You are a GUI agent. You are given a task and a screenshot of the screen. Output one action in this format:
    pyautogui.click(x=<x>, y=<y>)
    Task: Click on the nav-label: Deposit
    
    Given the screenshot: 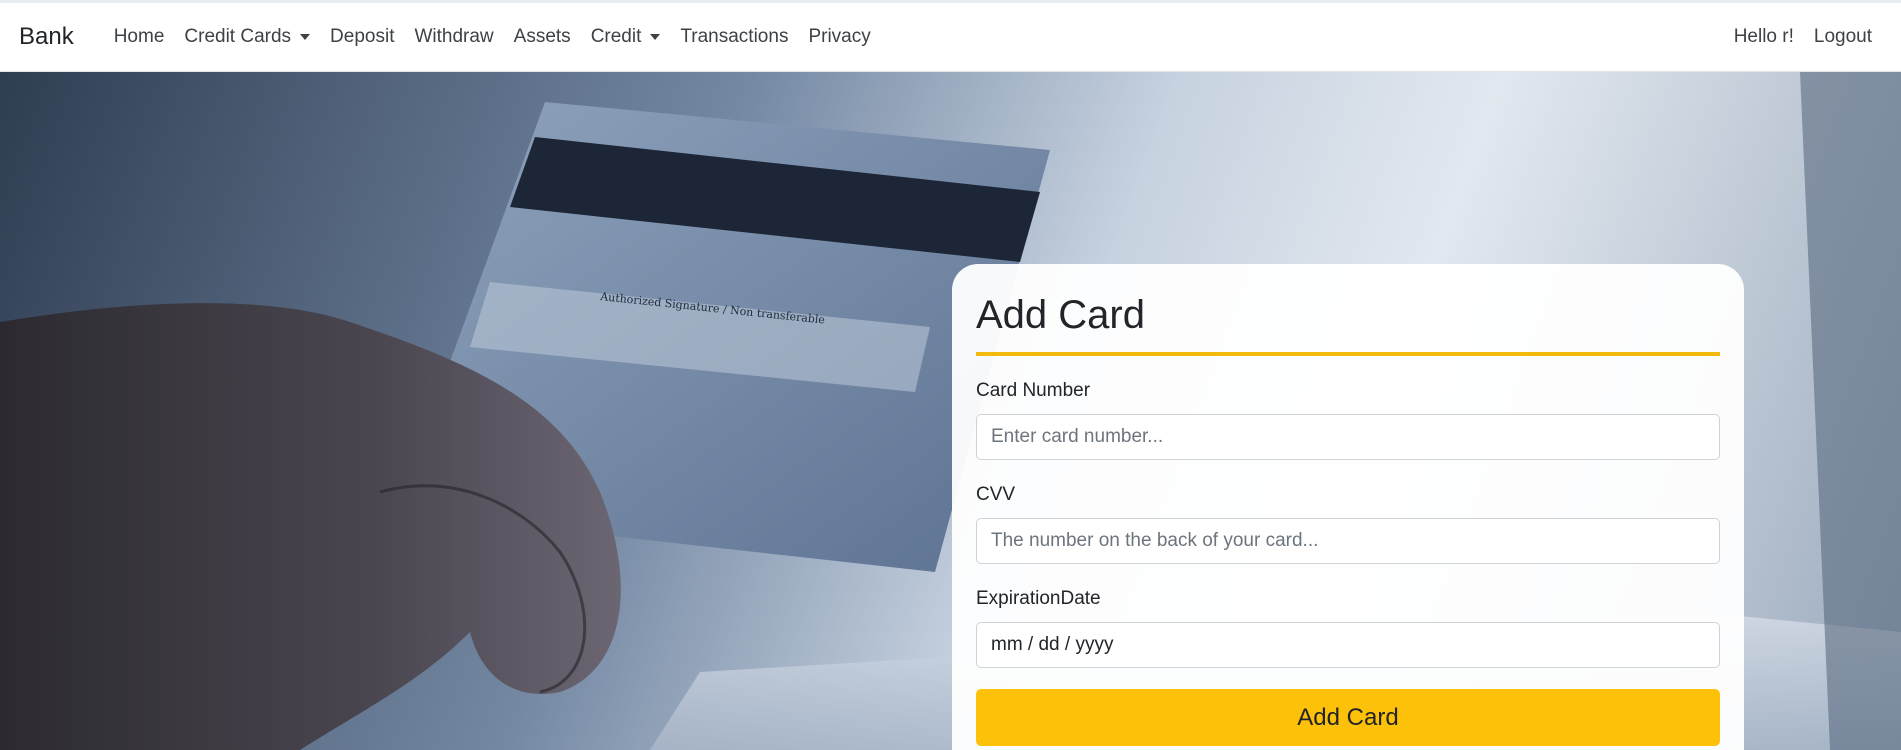 What is the action you would take?
    pyautogui.click(x=362, y=36)
    